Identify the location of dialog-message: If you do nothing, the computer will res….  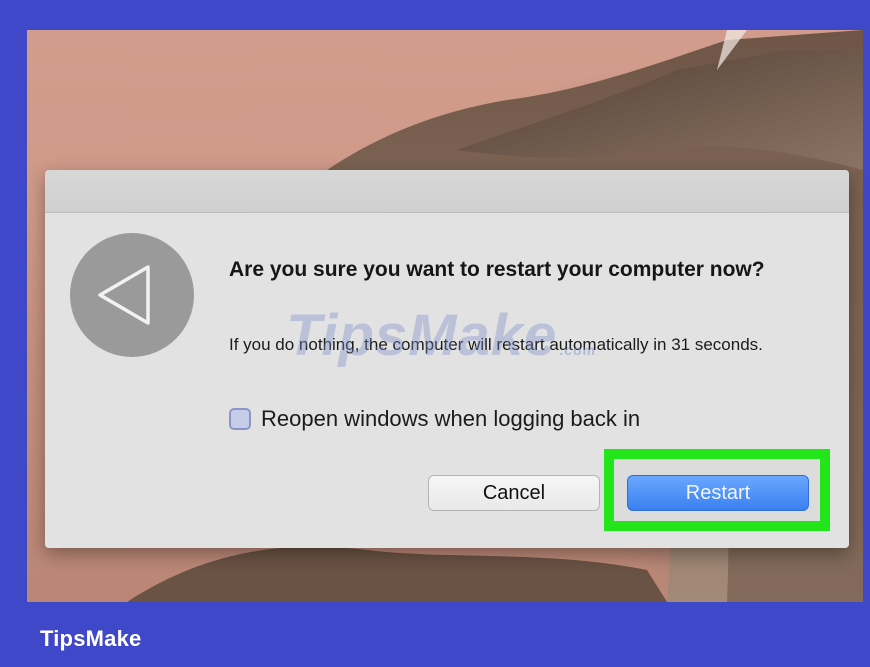
(496, 344).